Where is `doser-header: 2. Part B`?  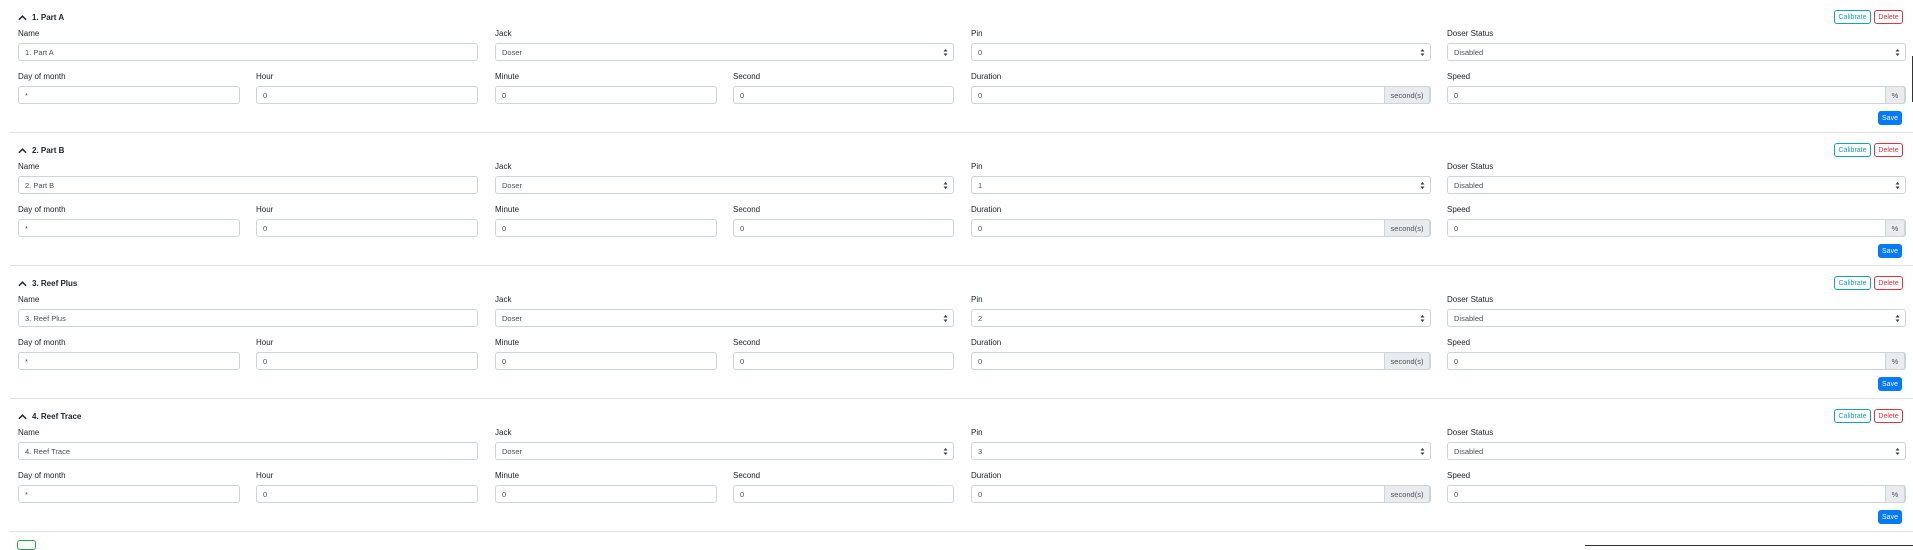 doser-header: 2. Part B is located at coordinates (41, 150).